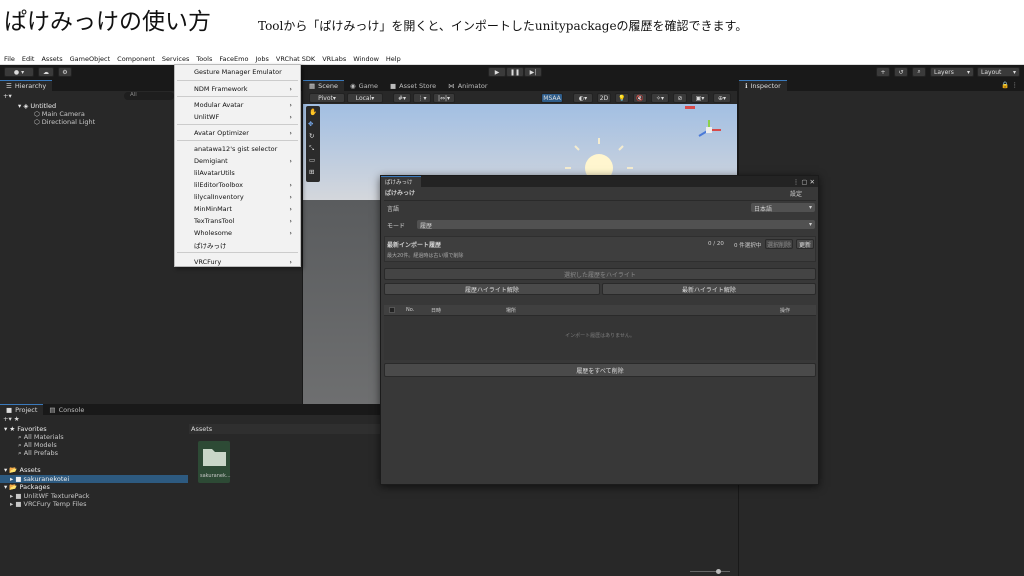 Image resolution: width=1024 pixels, height=576 pixels. What do you see at coordinates (136, 59) in the screenshot?
I see `menu-component: Component` at bounding box center [136, 59].